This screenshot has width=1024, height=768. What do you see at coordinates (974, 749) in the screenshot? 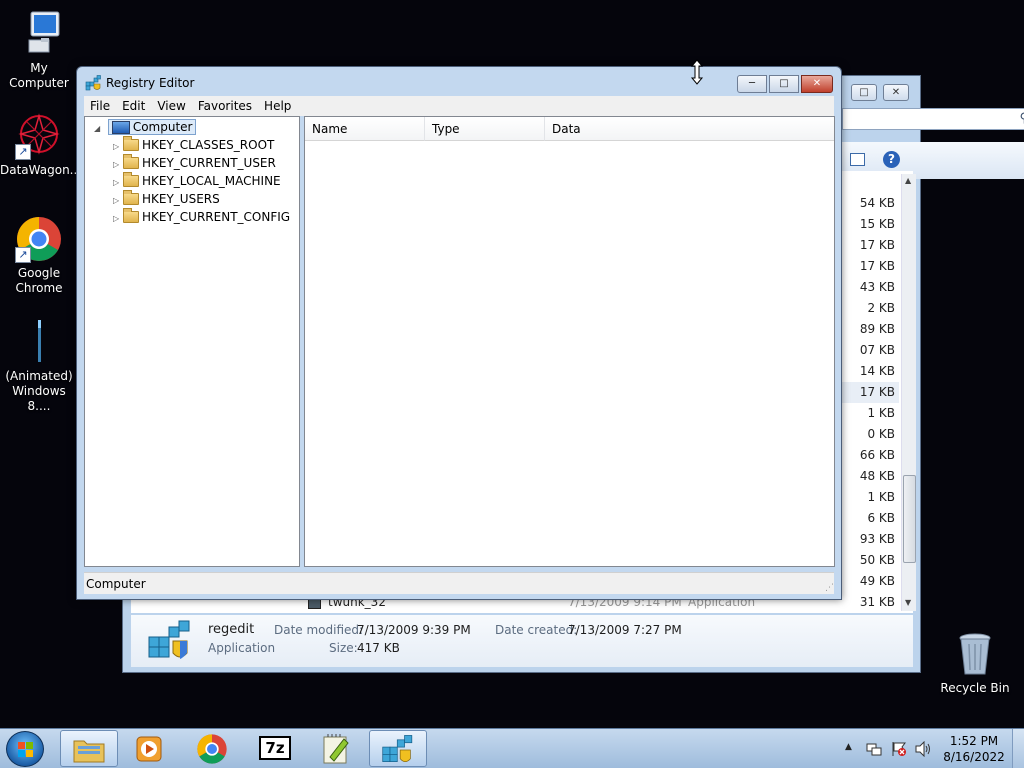
I see `system-clock: 1:52 PM 8/16/2022` at bounding box center [974, 749].